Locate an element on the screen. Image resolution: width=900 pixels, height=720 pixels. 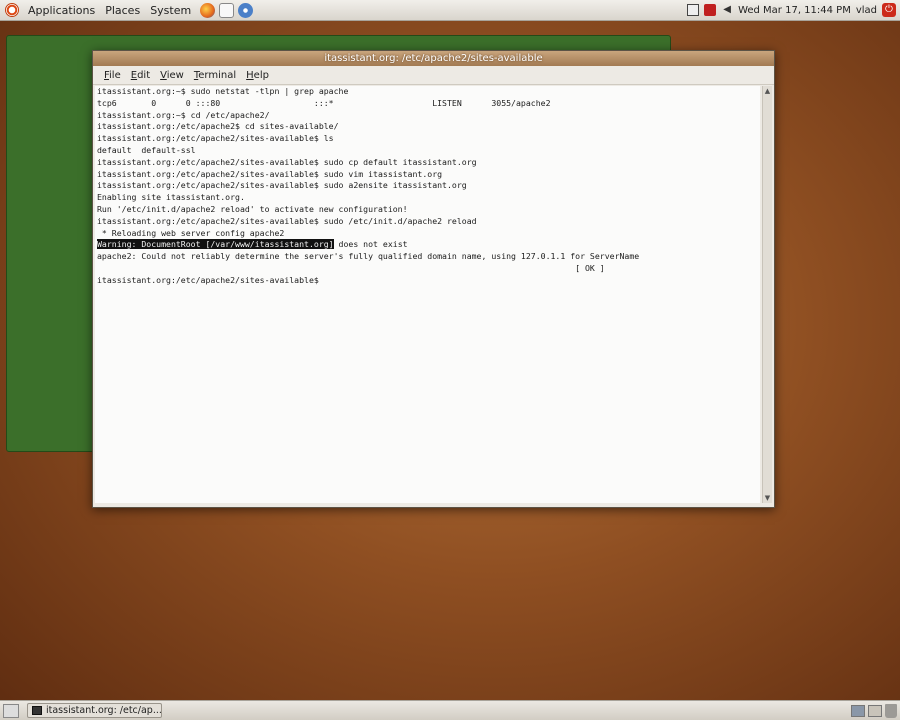
menu-applications: Applications is located at coordinates (61, 10).